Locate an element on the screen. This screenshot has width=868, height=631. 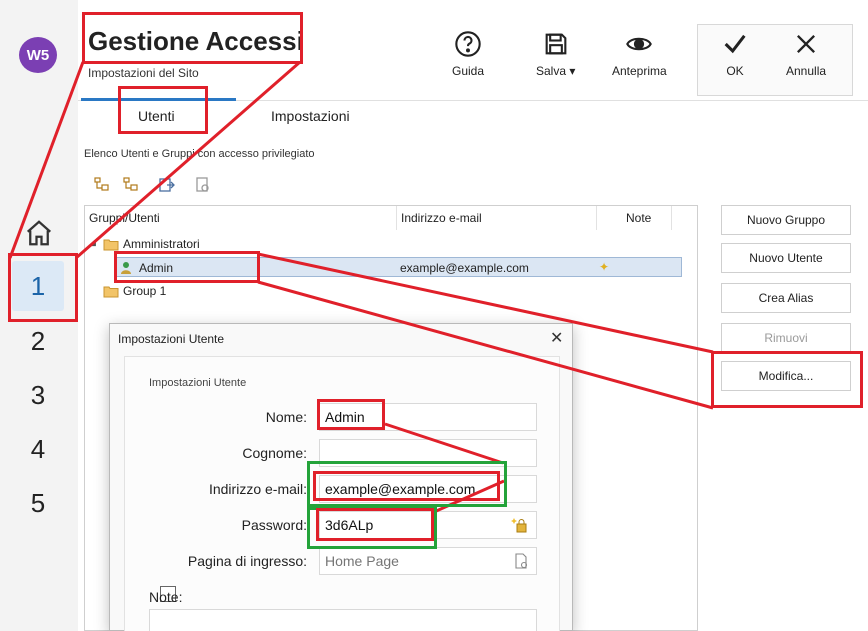
dialog-title: Impostazioni Utente is located at coordinates (171, 339).